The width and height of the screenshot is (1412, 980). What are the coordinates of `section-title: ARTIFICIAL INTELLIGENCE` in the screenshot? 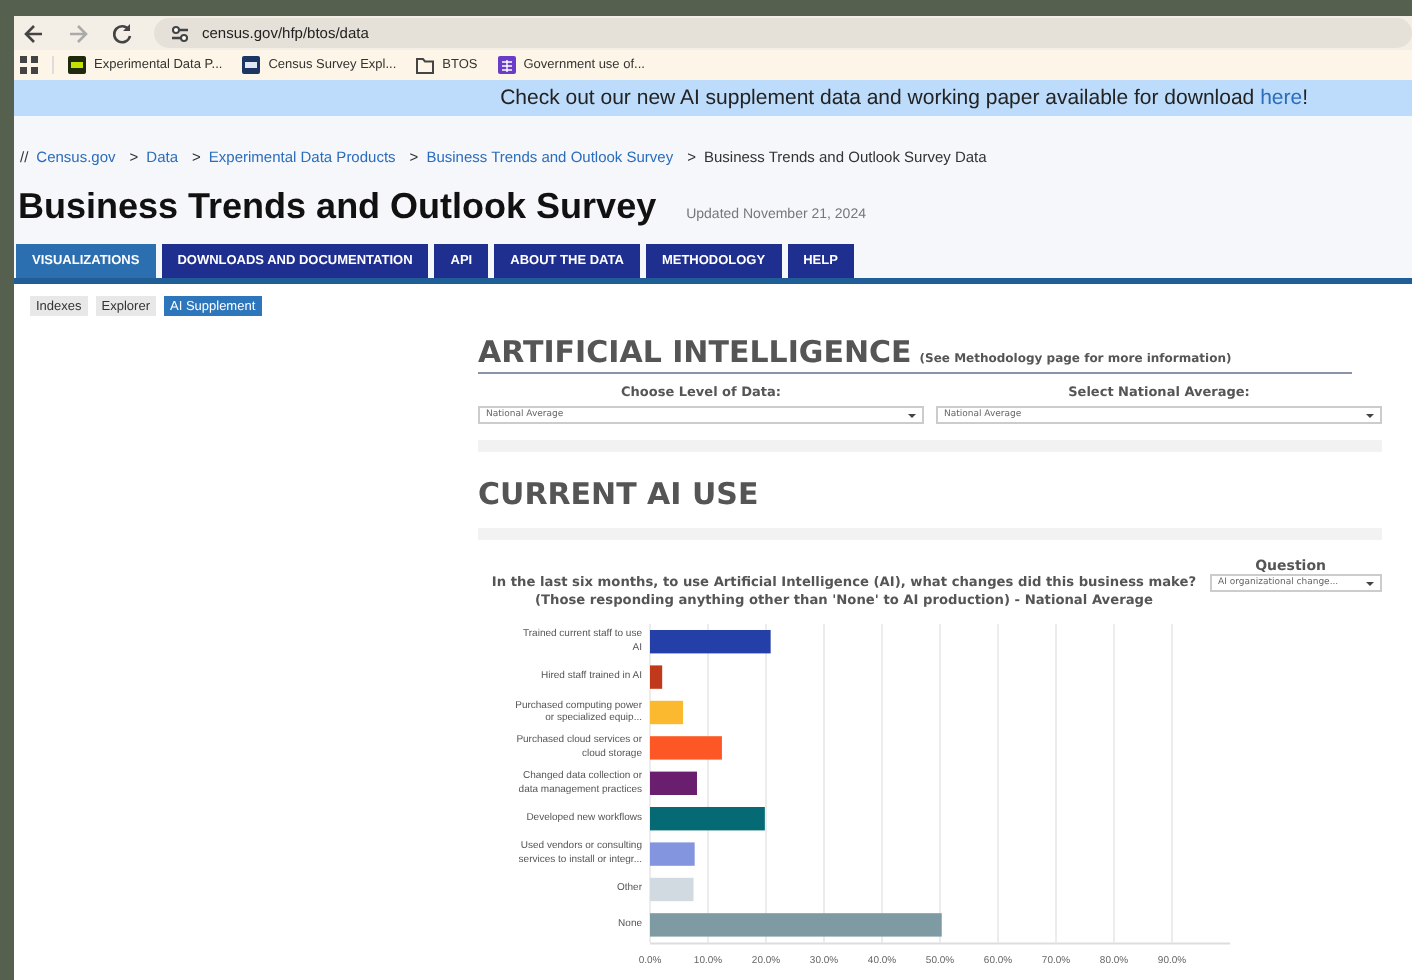 It's located at (695, 352).